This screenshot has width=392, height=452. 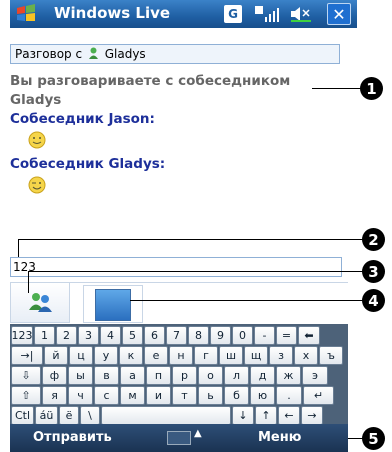 What do you see at coordinates (80, 375) in the screenshot?
I see `keyboard-key: ы` at bounding box center [80, 375].